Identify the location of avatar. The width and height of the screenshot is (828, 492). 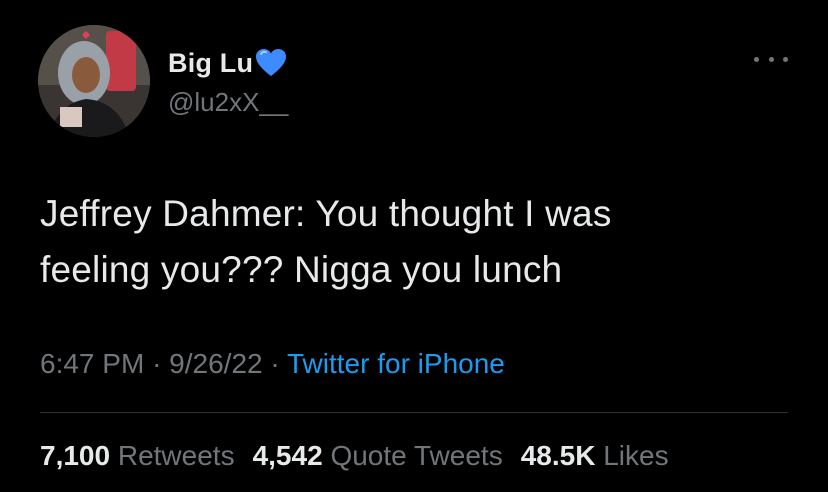
(94, 81).